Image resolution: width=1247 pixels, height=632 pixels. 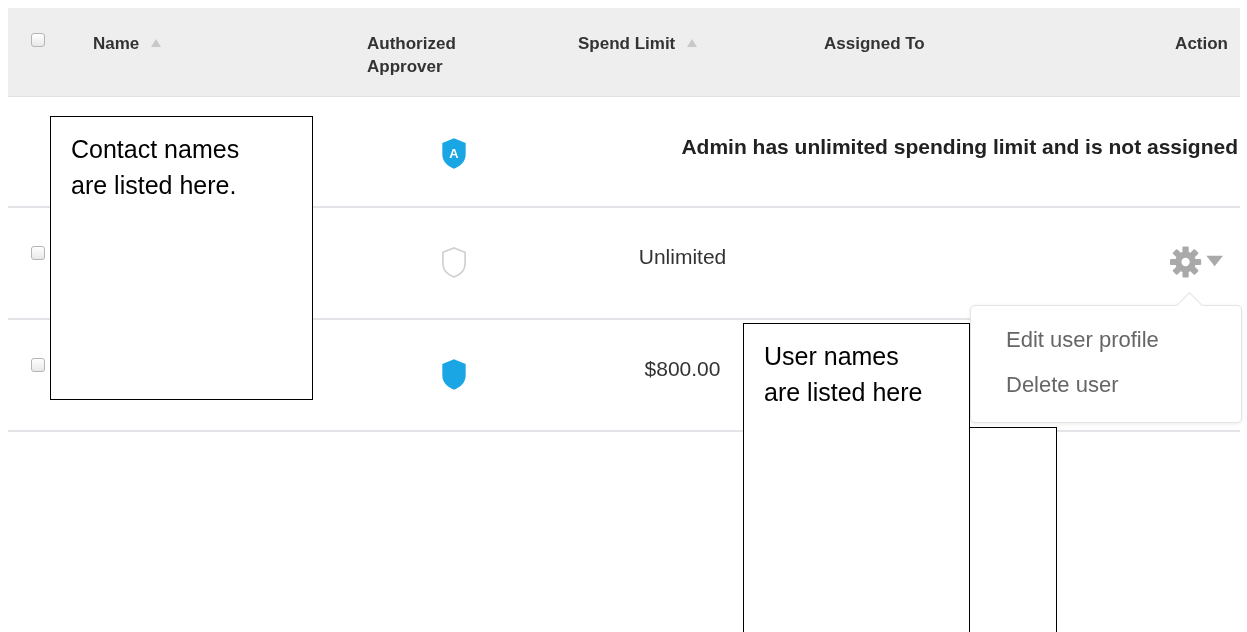 I want to click on column-header: Spend Limit, so click(x=627, y=43).